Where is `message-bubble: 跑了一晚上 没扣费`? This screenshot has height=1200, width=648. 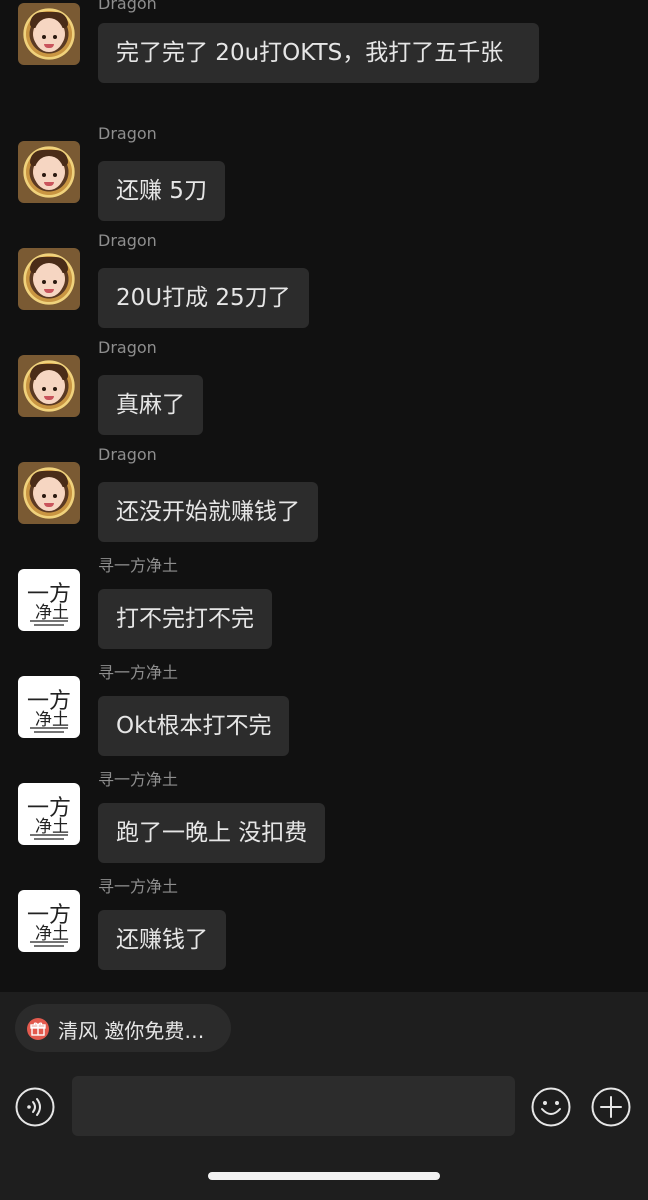 message-bubble: 跑了一晚上 没扣费 is located at coordinates (212, 833).